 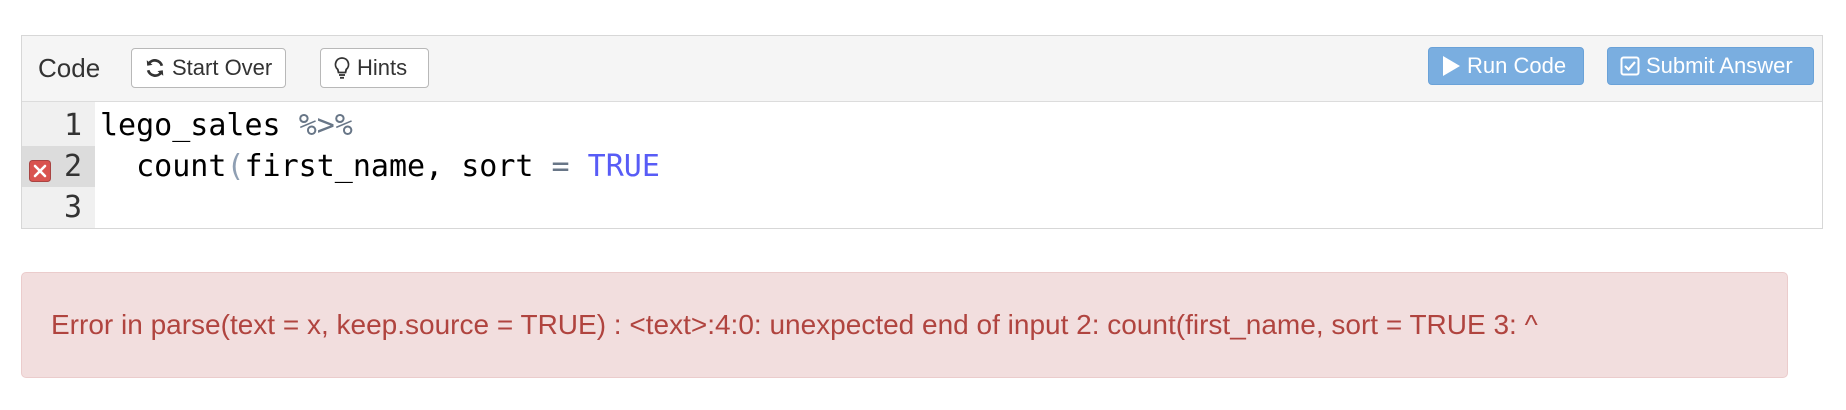 I want to click on code-line-text: lego_sales %>%, so click(x=226, y=125).